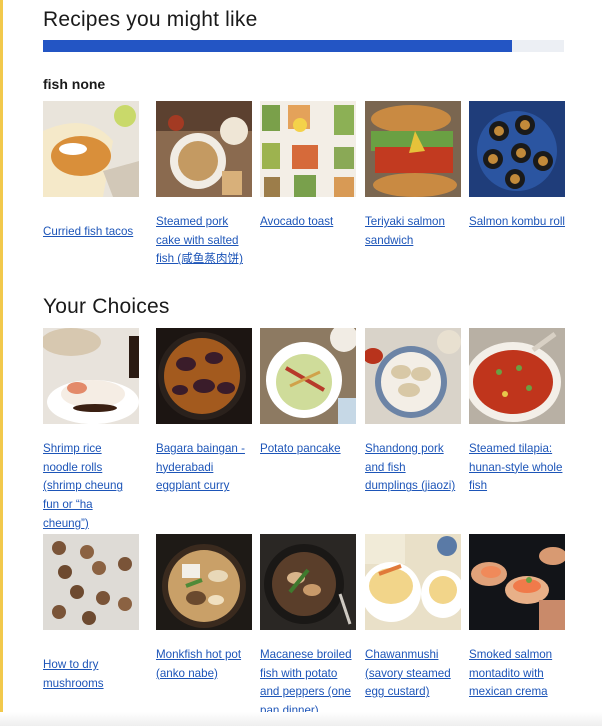 This screenshot has width=602, height=726. I want to click on recipe-link: Salmon kombu roll, so click(517, 222).